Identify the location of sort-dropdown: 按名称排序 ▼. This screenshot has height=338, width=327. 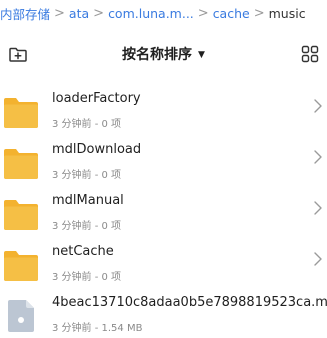
(163, 54).